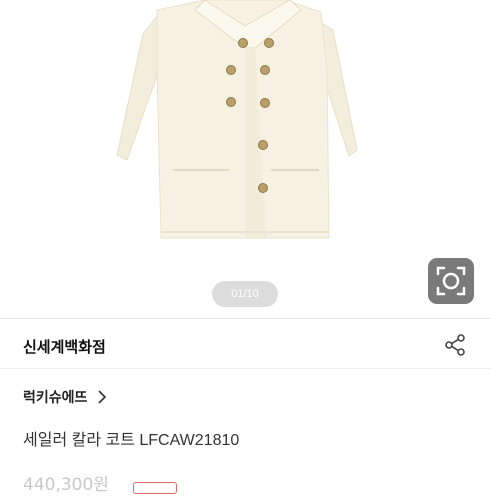  I want to click on brand-link: 럭키슈에뜨, so click(65, 397).